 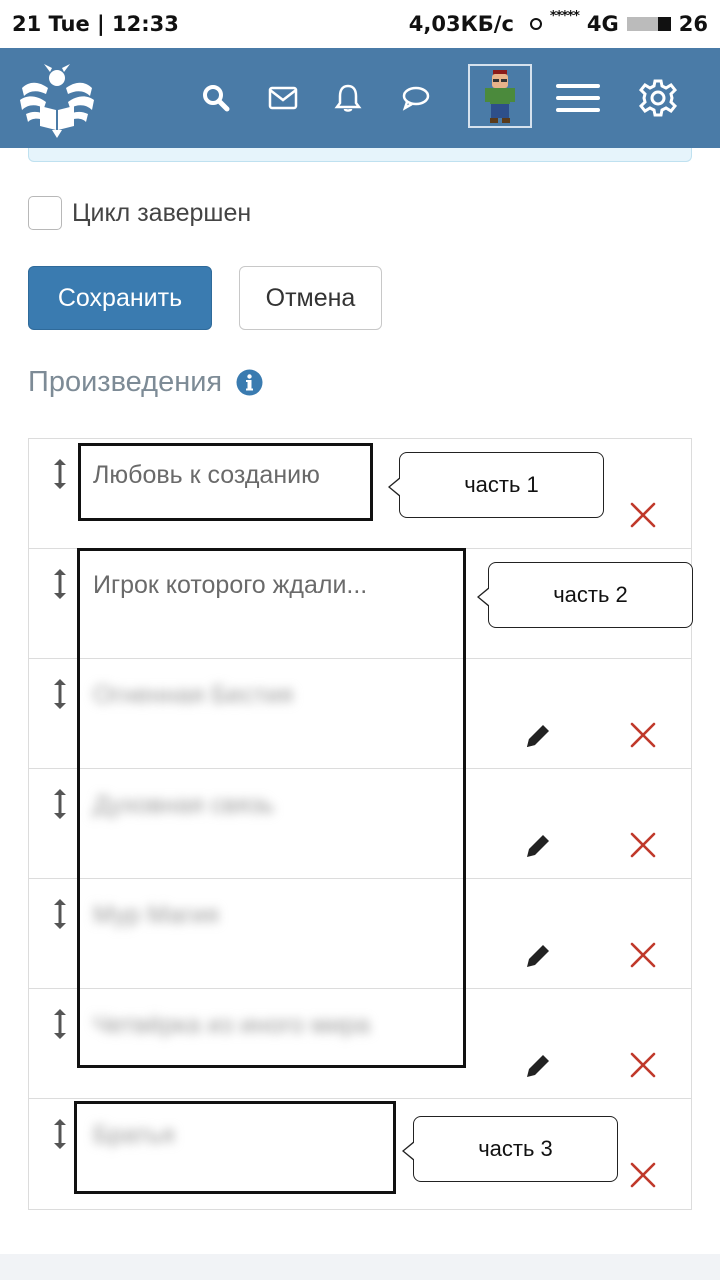 What do you see at coordinates (120, 298) in the screenshot?
I see `save-button: Сохранить` at bounding box center [120, 298].